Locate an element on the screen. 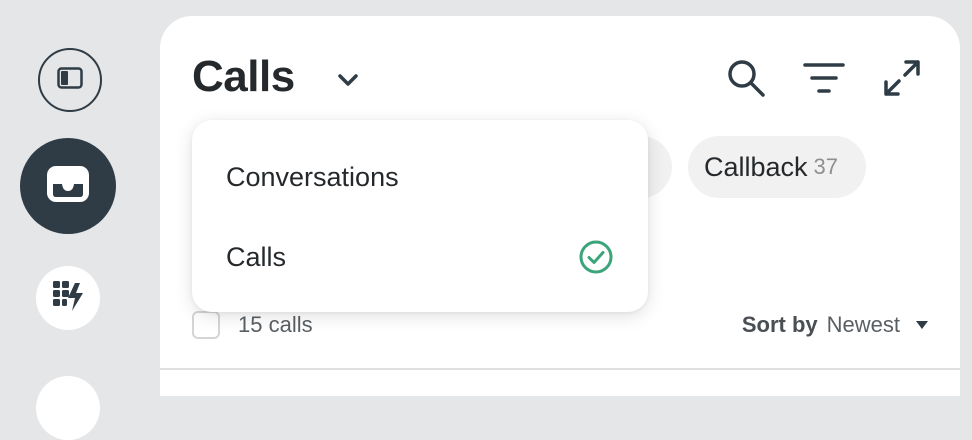 This screenshot has width=972, height=440. filter-chip-callback: Callback 37 is located at coordinates (777, 167).